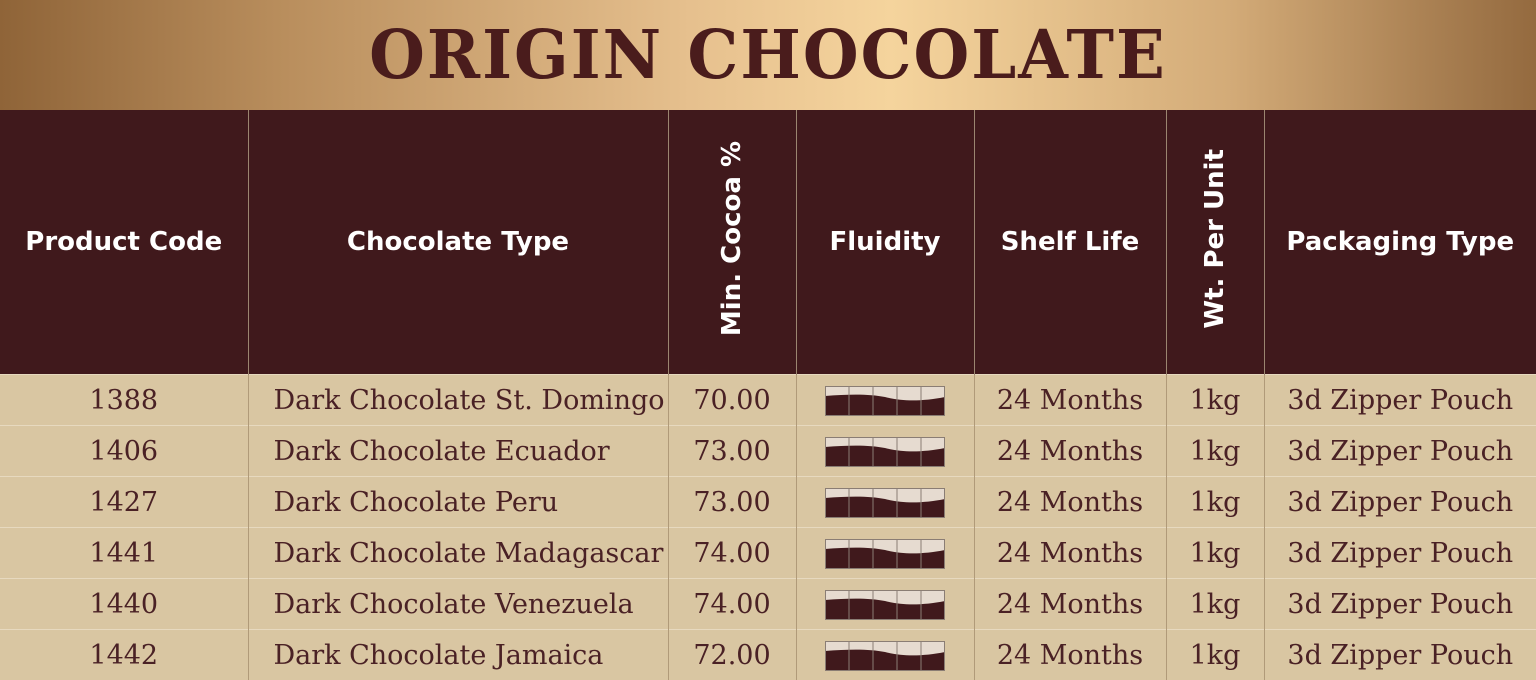 This screenshot has width=1536, height=680. I want to click on product-code-cell: 1440, so click(124, 604).